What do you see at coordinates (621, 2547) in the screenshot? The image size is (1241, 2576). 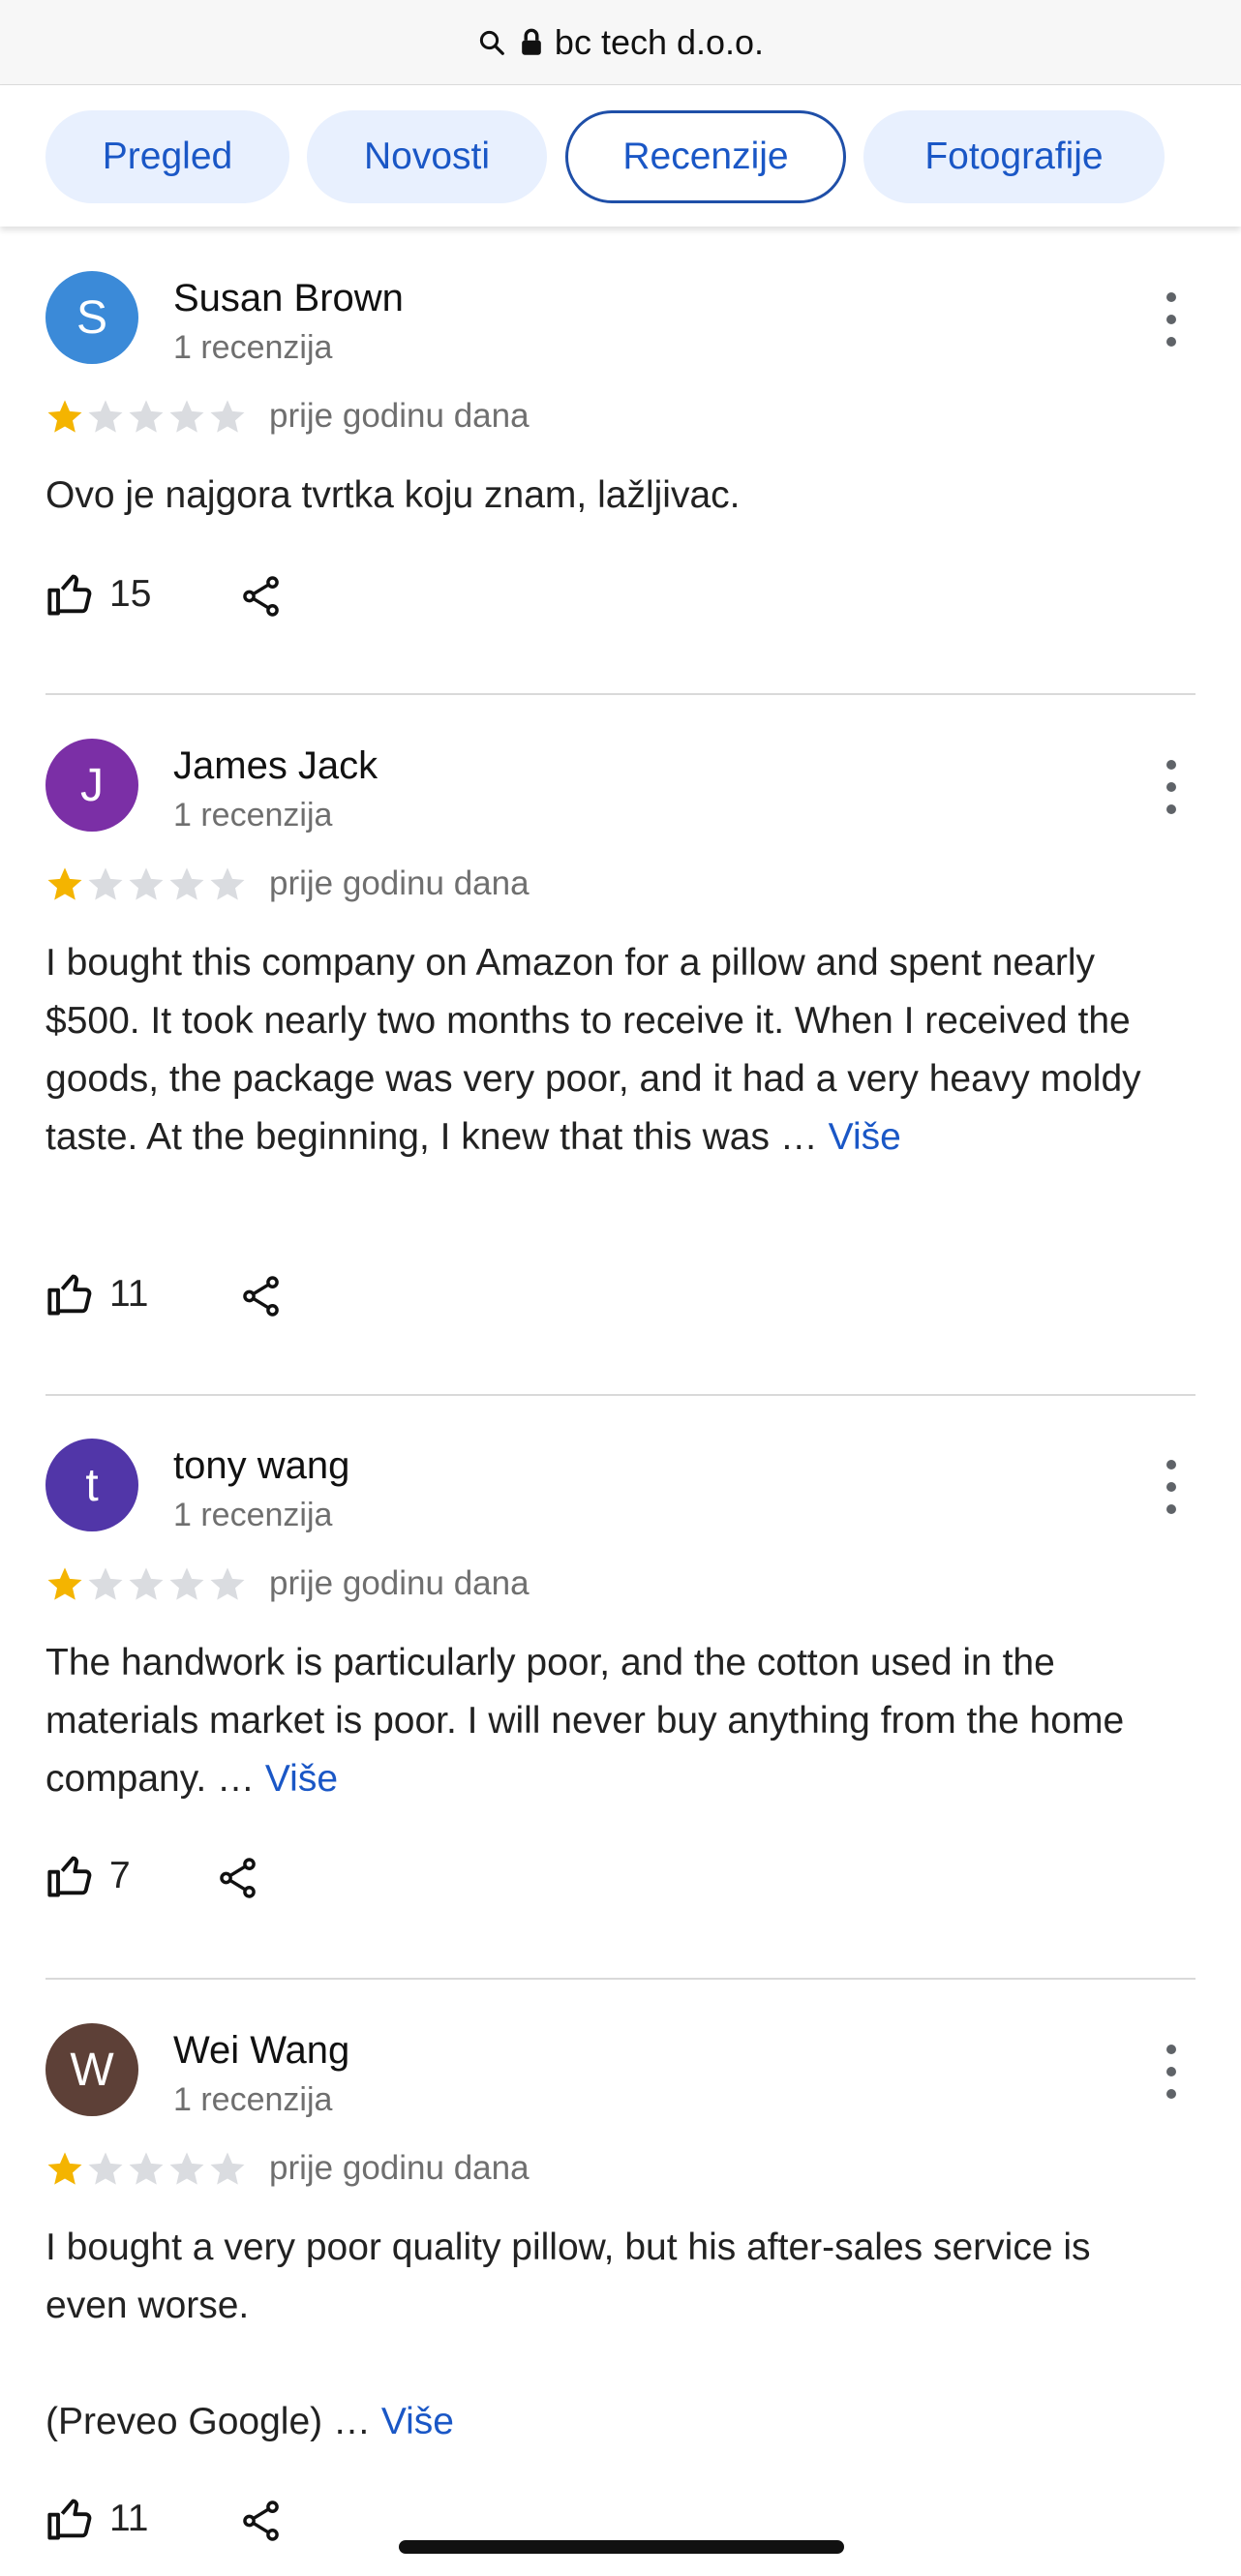 I see `home-indicator` at bounding box center [621, 2547].